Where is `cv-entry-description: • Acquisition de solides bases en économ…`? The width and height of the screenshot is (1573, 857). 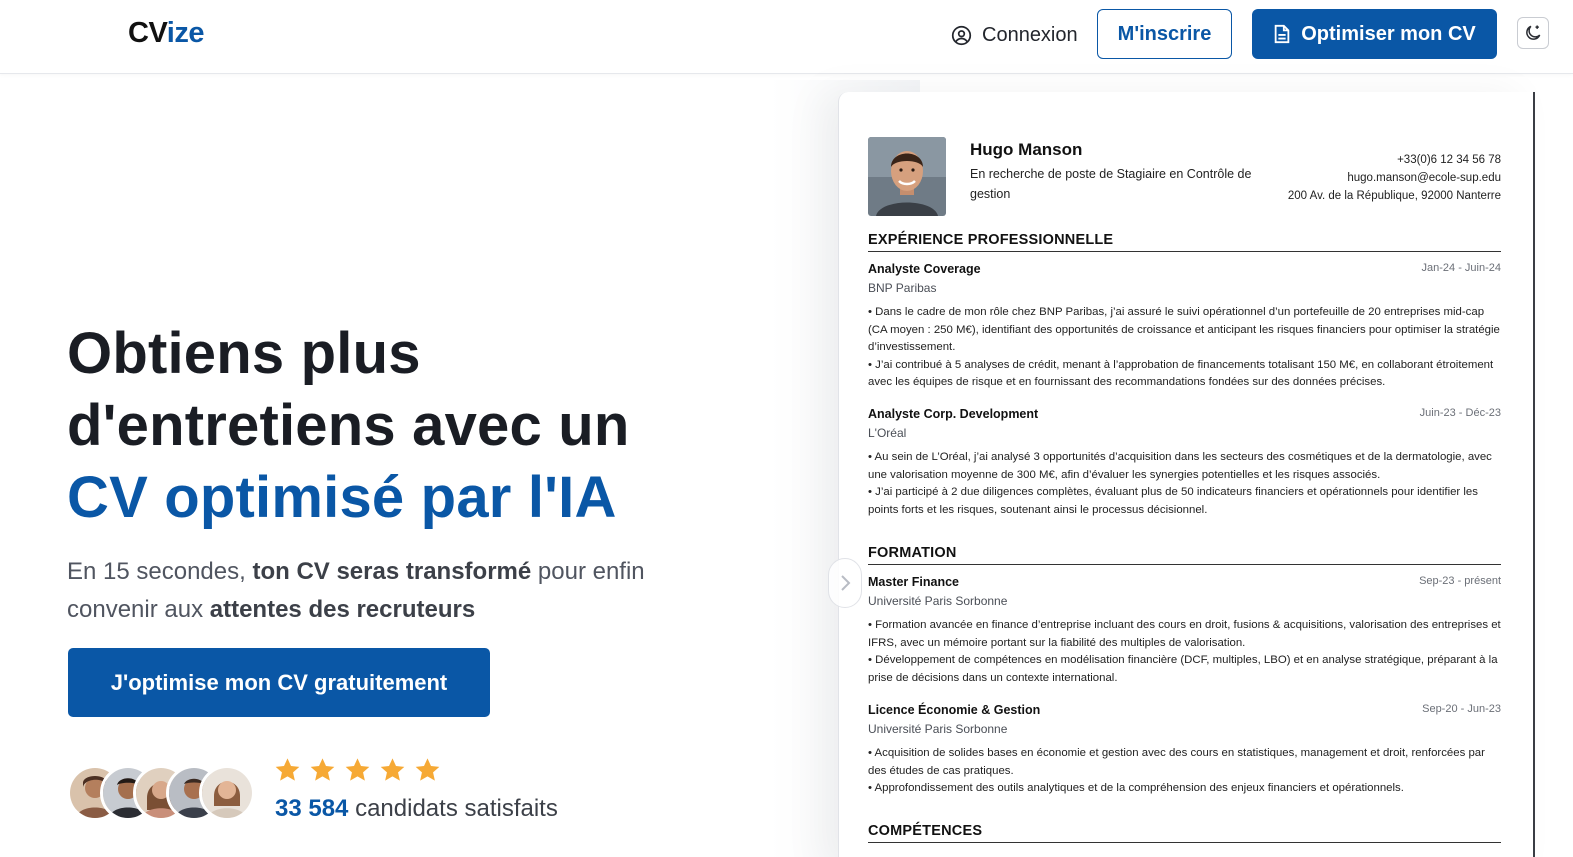
cv-entry-description: • Acquisition de solides bases en économ… is located at coordinates (1186, 771).